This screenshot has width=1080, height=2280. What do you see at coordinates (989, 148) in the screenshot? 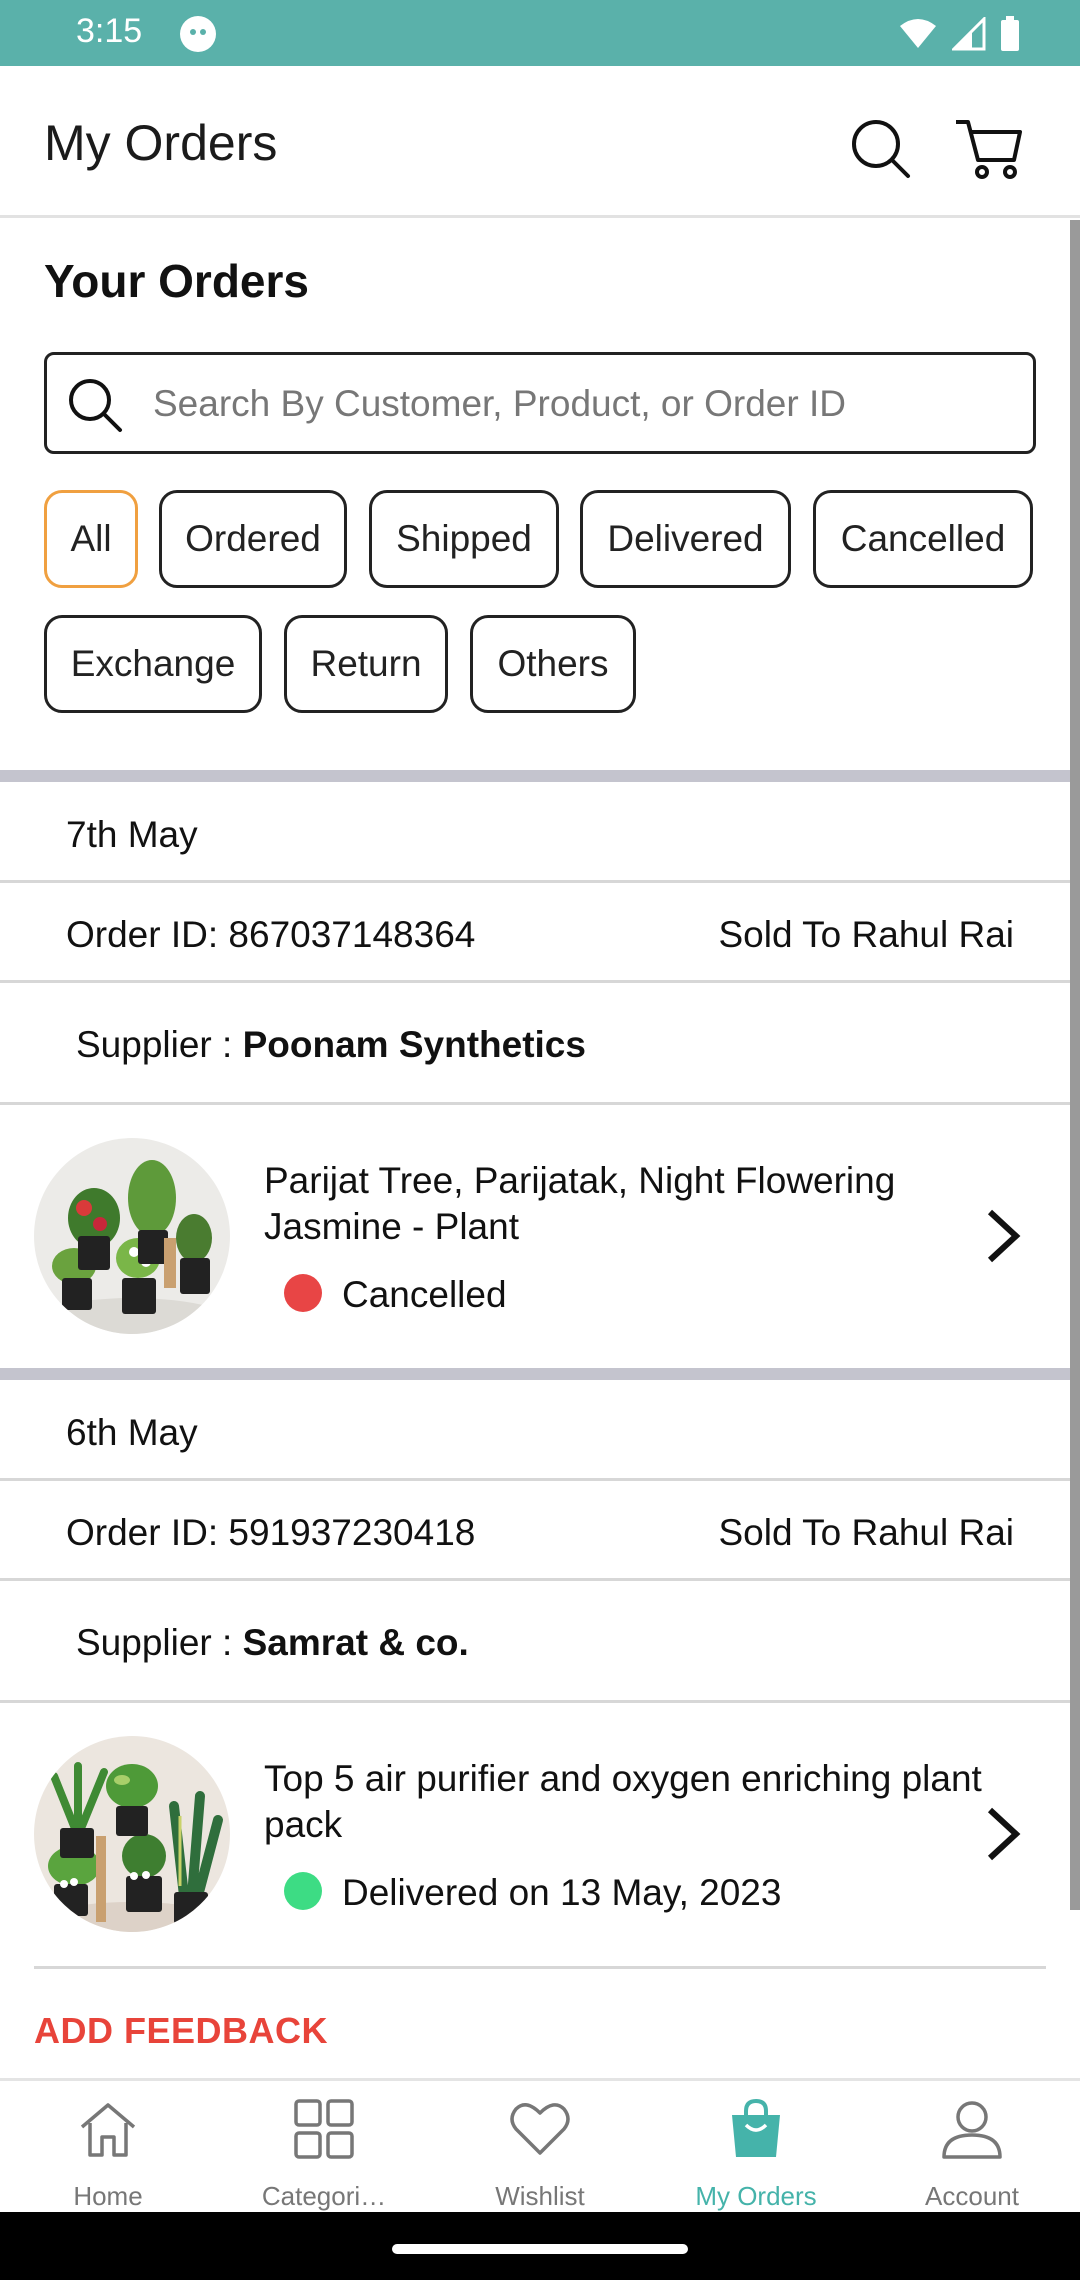
I see `cart-icon` at bounding box center [989, 148].